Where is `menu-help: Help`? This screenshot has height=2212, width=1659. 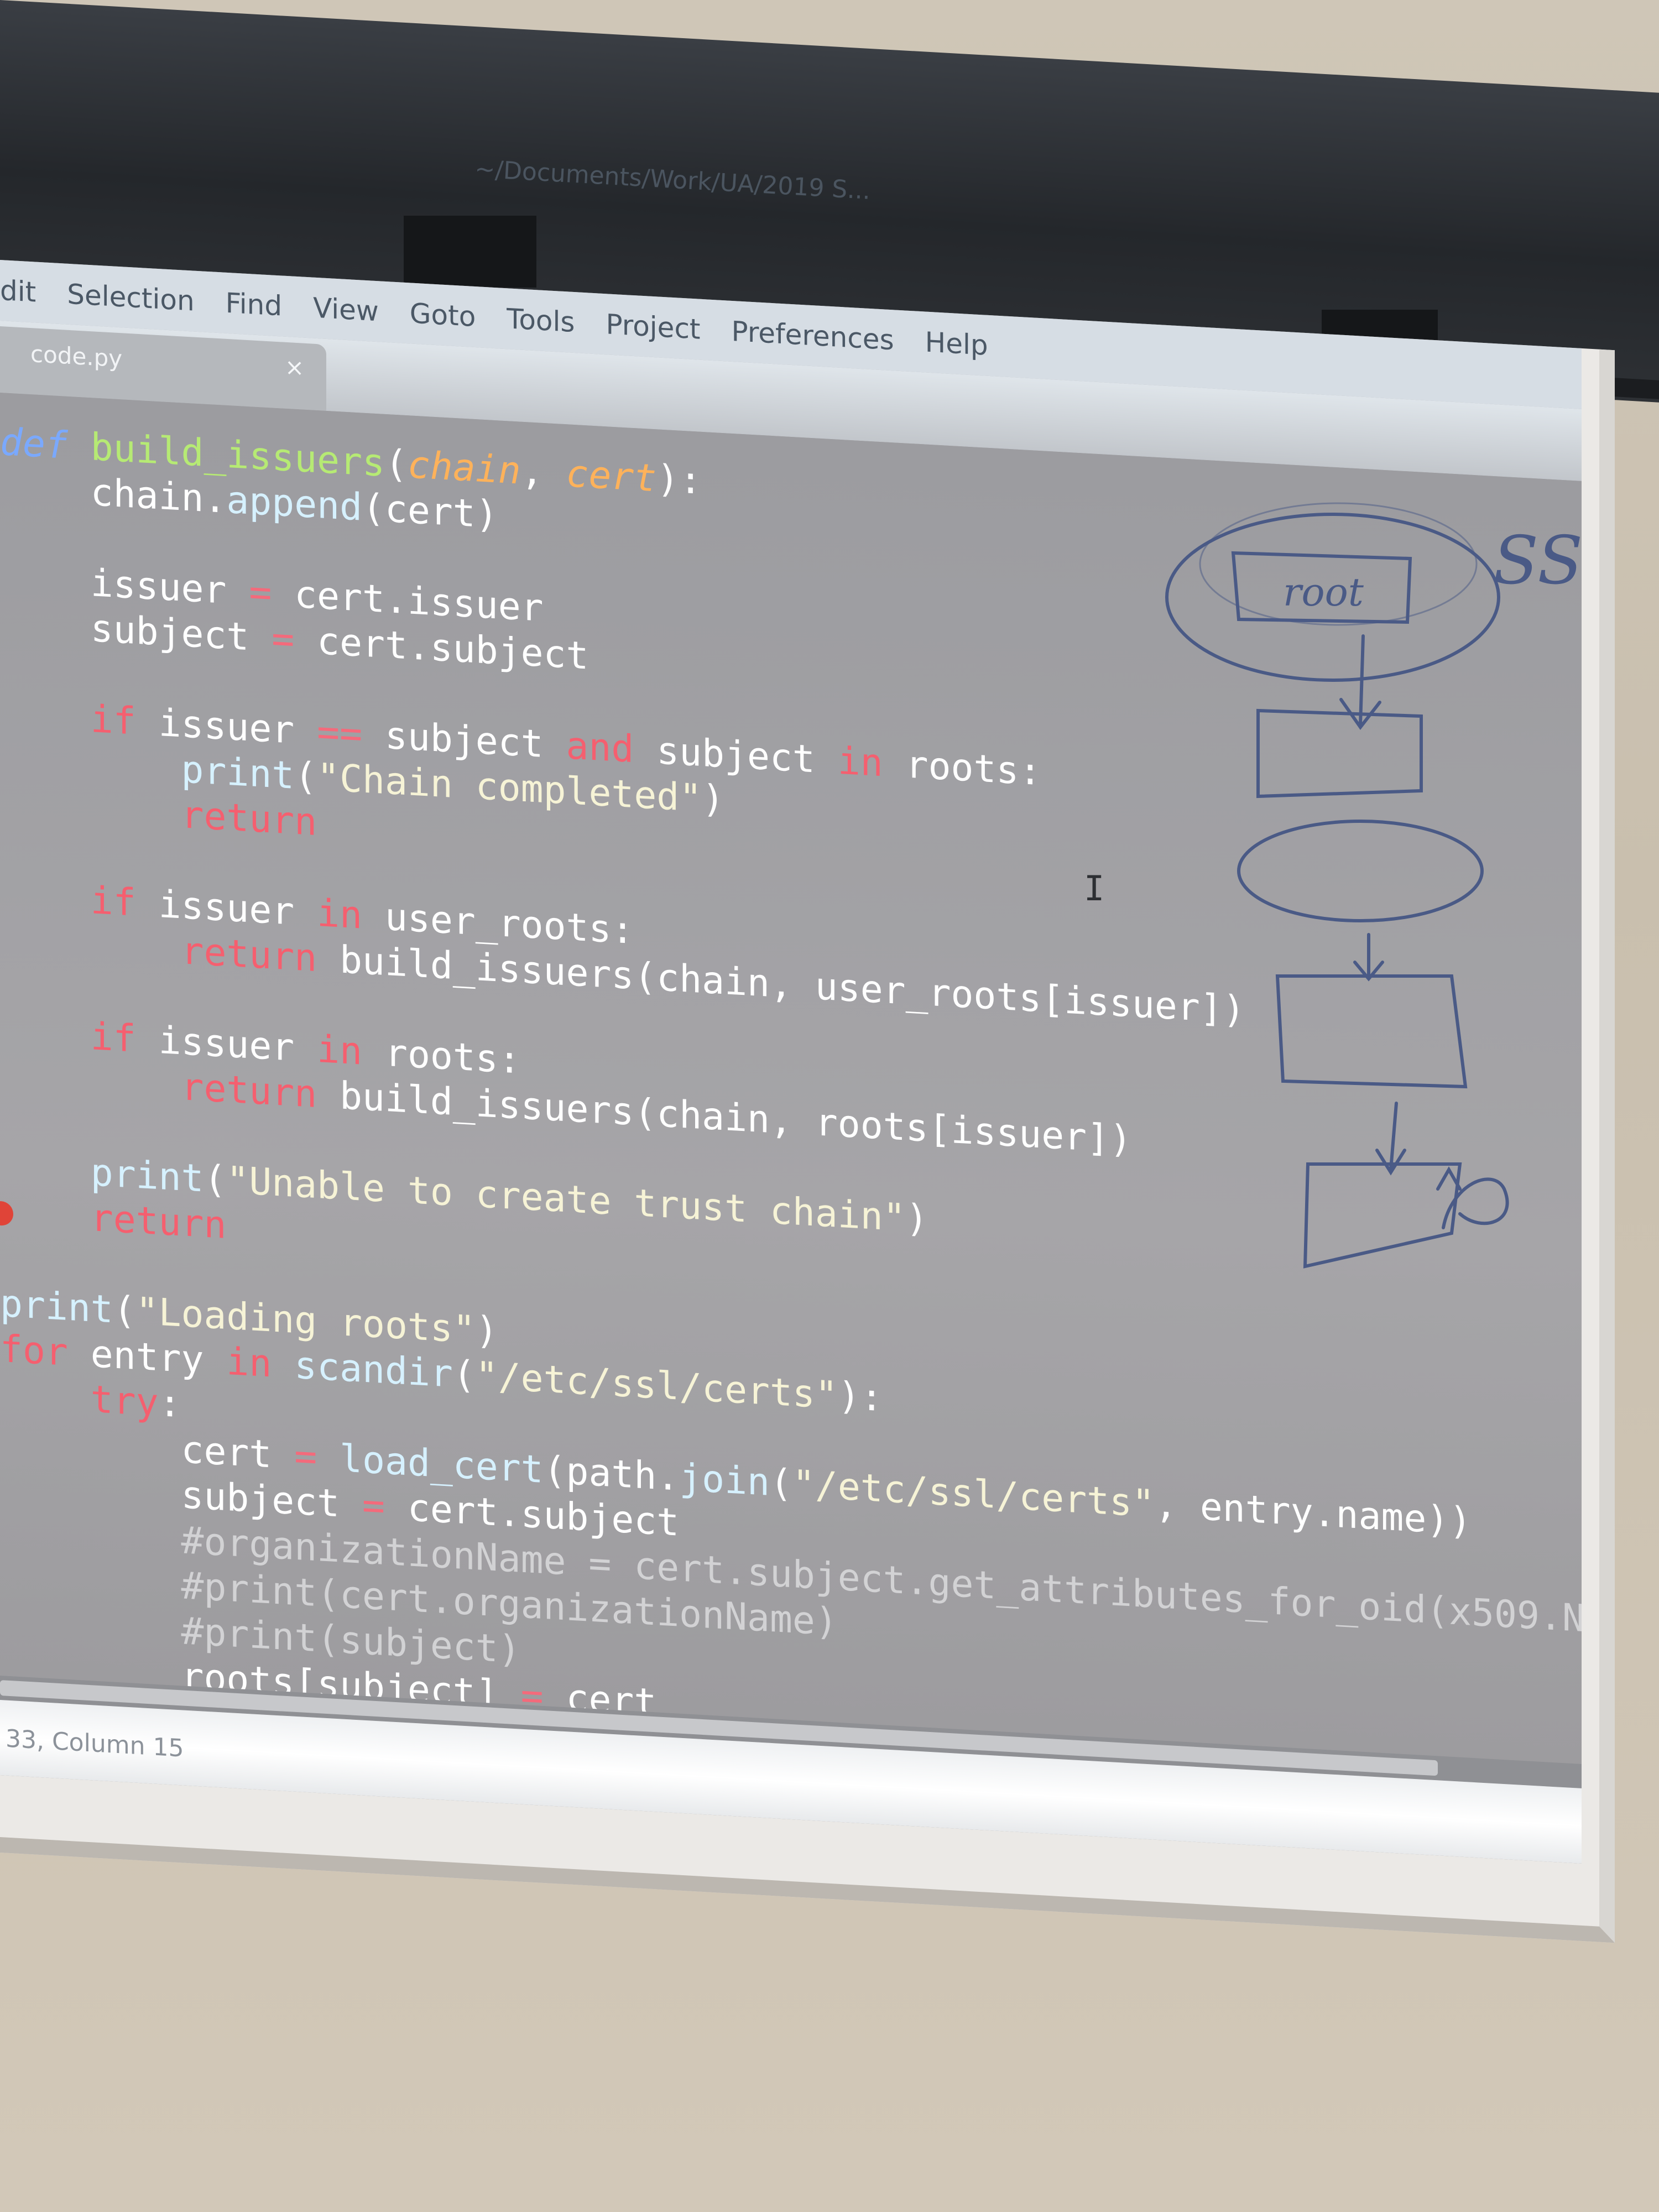
menu-help: Help is located at coordinates (956, 344).